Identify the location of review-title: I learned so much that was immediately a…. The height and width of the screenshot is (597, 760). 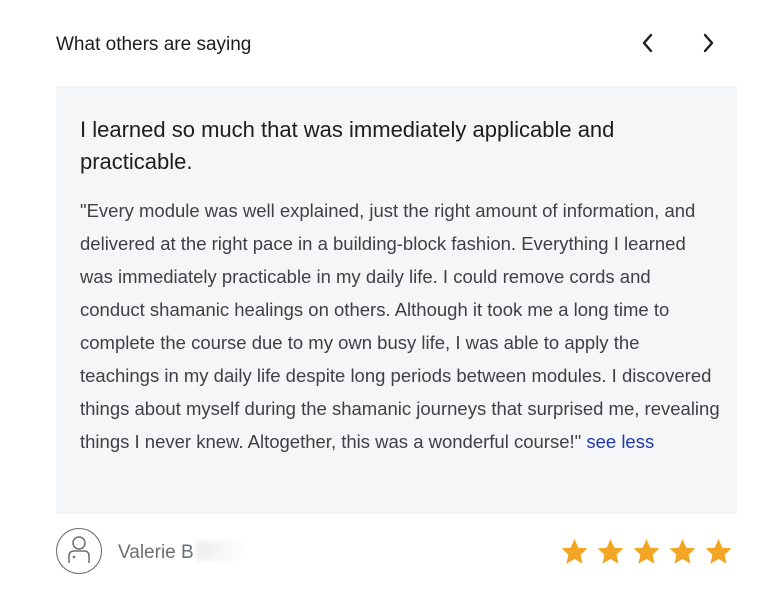
(347, 145).